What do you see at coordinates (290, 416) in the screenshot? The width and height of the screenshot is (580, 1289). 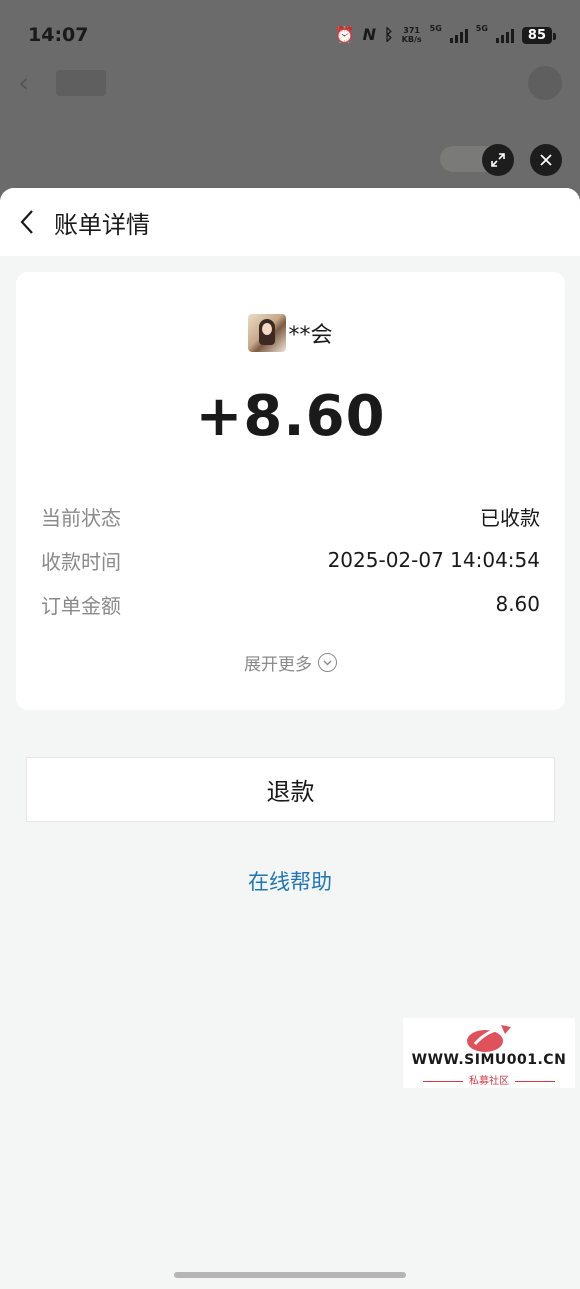 I see `amount: +8.60` at bounding box center [290, 416].